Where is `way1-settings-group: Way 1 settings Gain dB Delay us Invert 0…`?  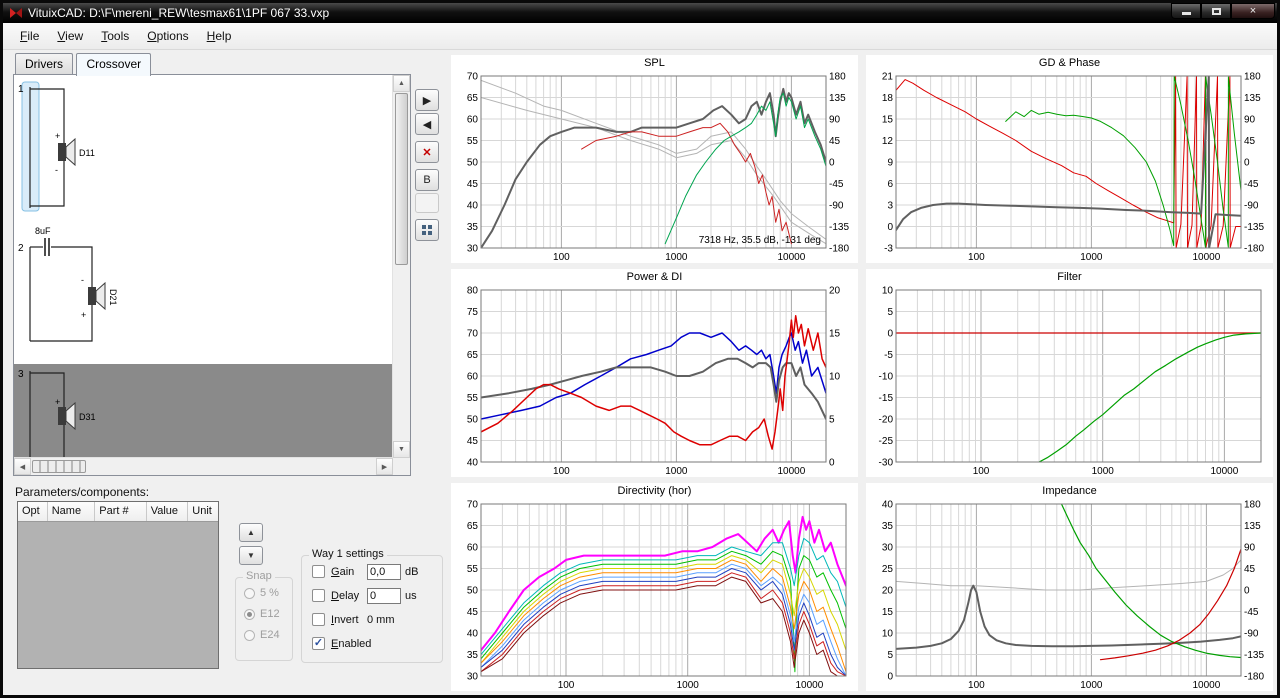 way1-settings-group: Way 1 settings Gain dB Delay us Invert 0… is located at coordinates (372, 605).